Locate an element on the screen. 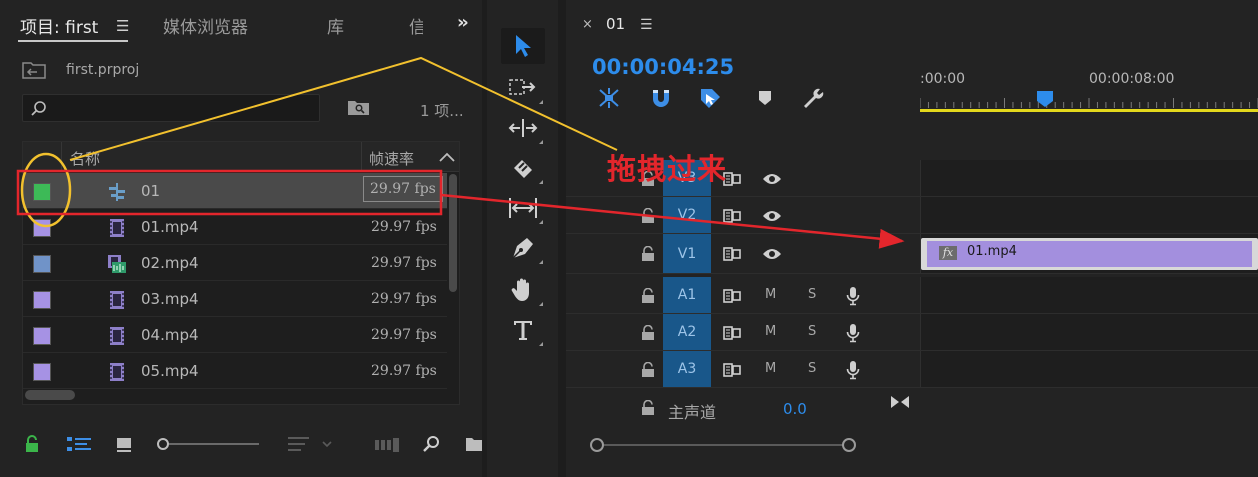 The height and width of the screenshot is (477, 1258). timeline-zoom-scrollbar is located at coordinates (723, 445).